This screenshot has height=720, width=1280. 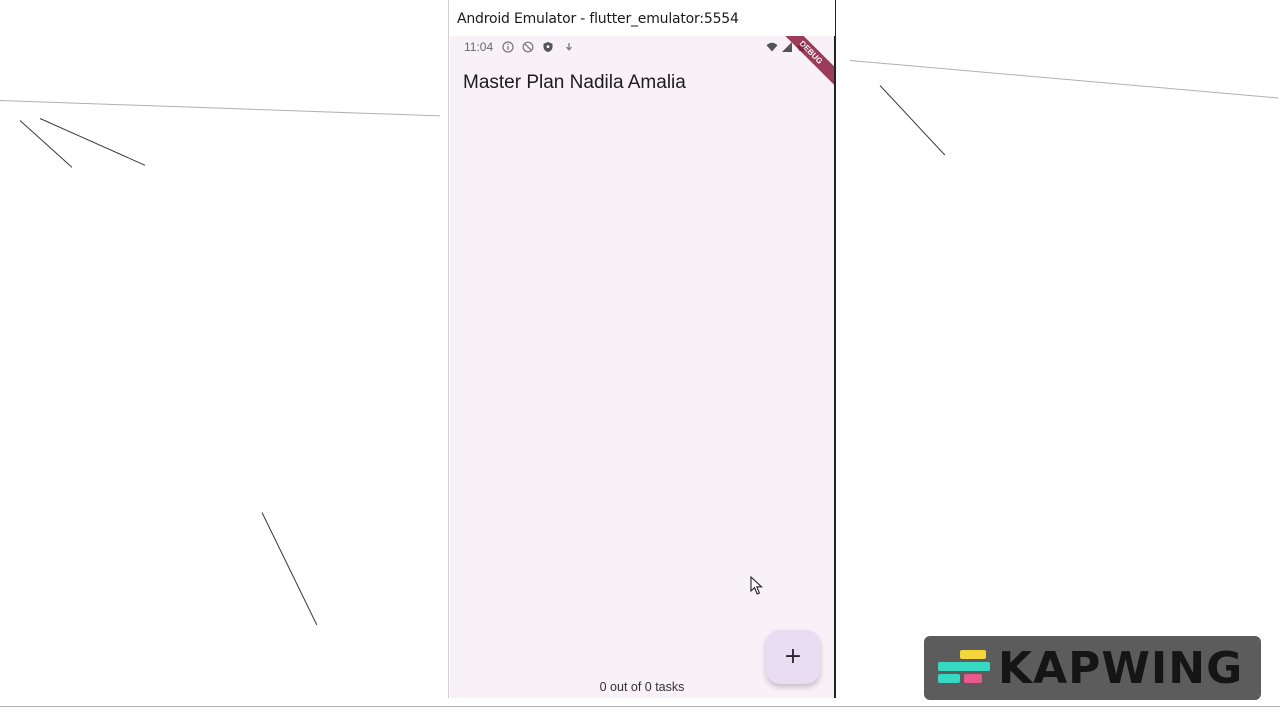 I want to click on block-icon, so click(x=528, y=47).